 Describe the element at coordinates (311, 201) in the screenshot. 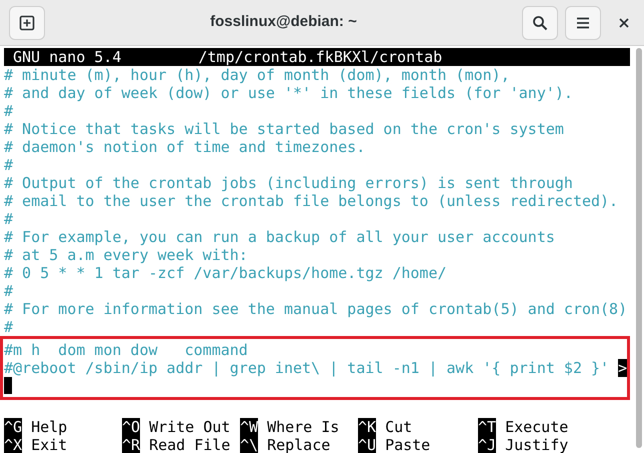

I see `code-line: # email to the user the crontab file belongs to (unless redirected).` at that location.